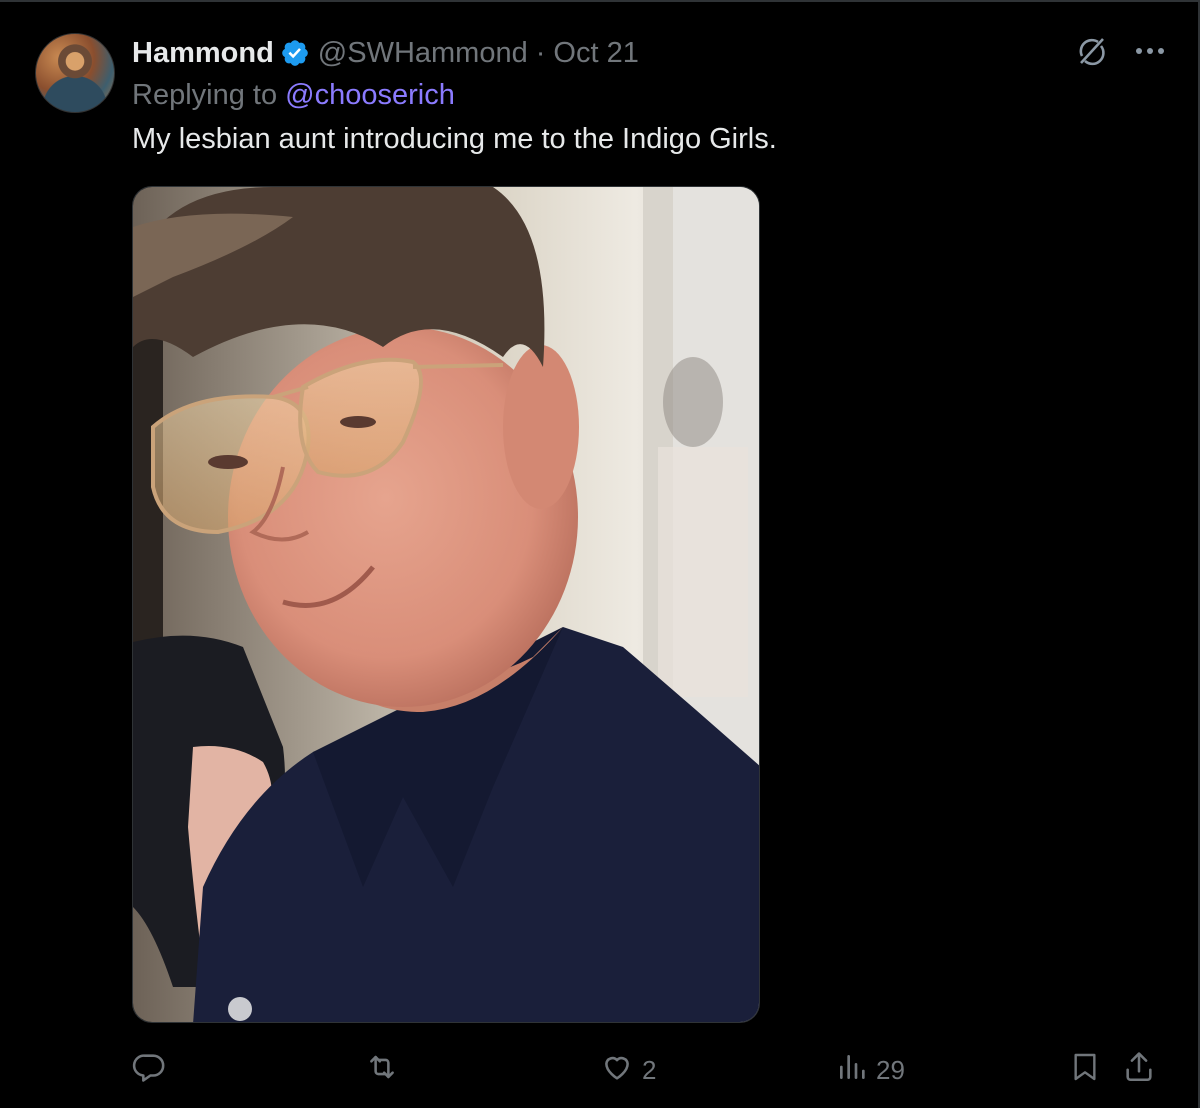 The image size is (1200, 1108). I want to click on verified-badge-icon, so click(295, 53).